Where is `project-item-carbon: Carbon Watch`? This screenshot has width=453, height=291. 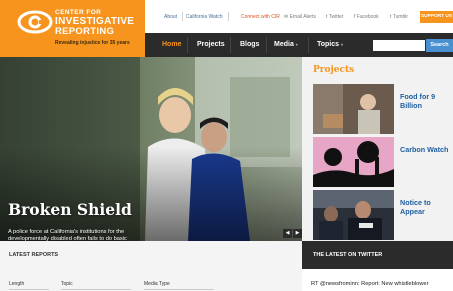 project-item-carbon: Carbon Watch is located at coordinates (383, 162).